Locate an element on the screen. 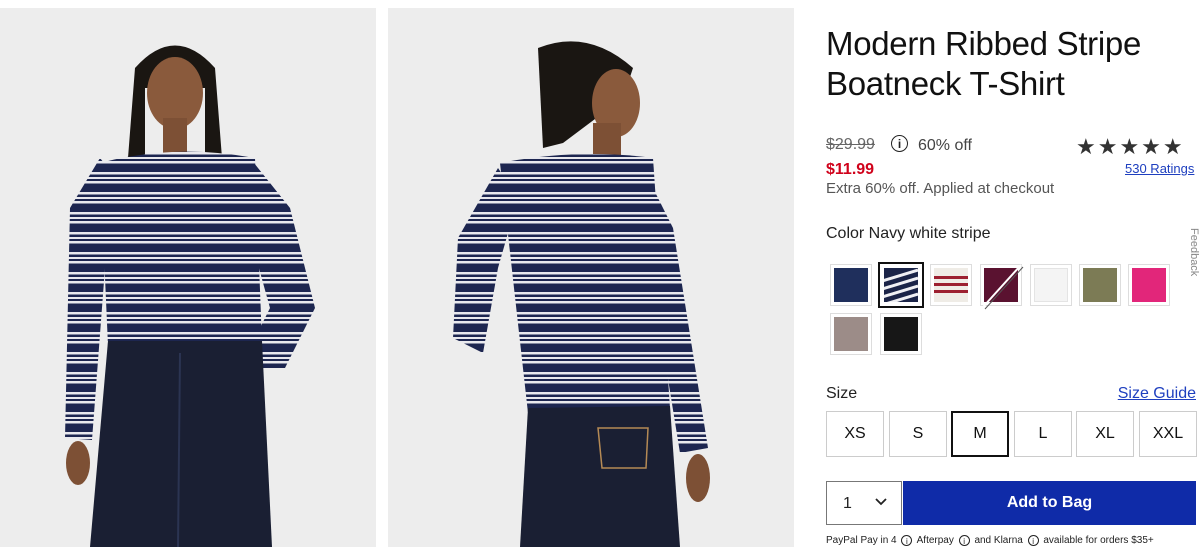  quantity-select: 1 is located at coordinates (864, 503).